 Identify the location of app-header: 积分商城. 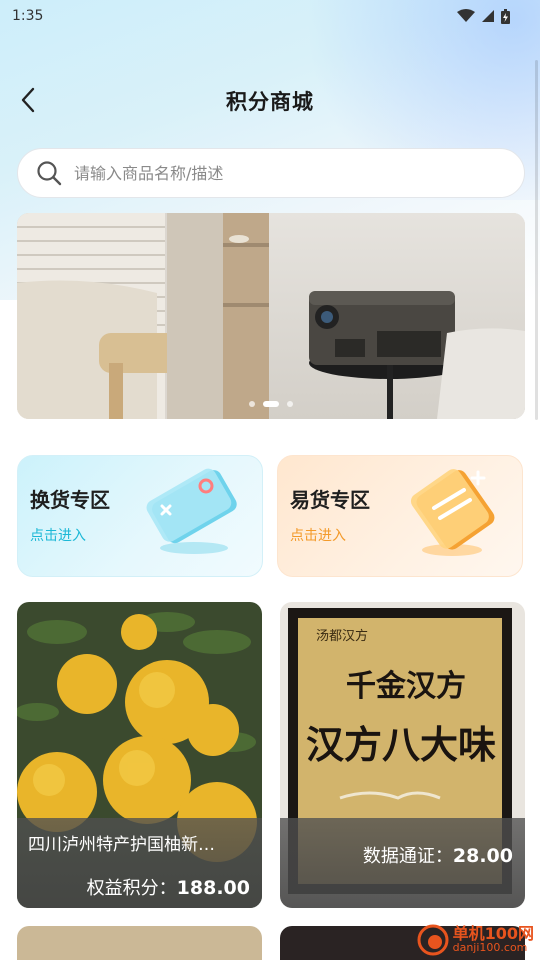
(270, 101).